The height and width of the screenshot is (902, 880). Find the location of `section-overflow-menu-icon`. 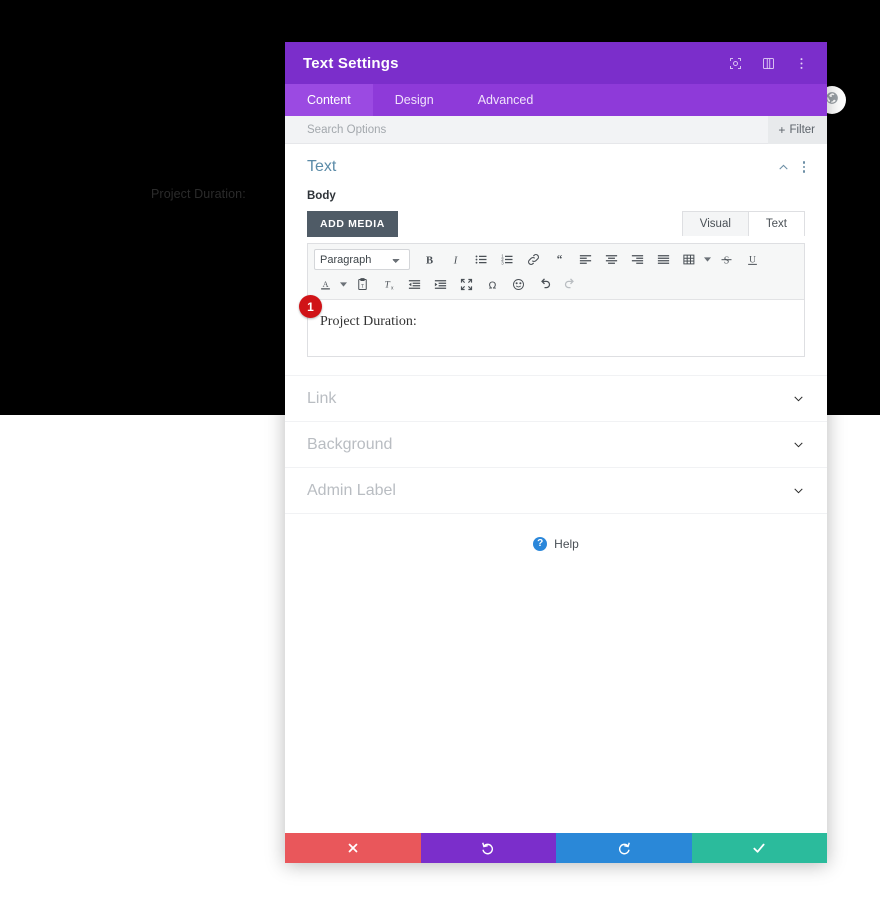

section-overflow-menu-icon is located at coordinates (803, 167).